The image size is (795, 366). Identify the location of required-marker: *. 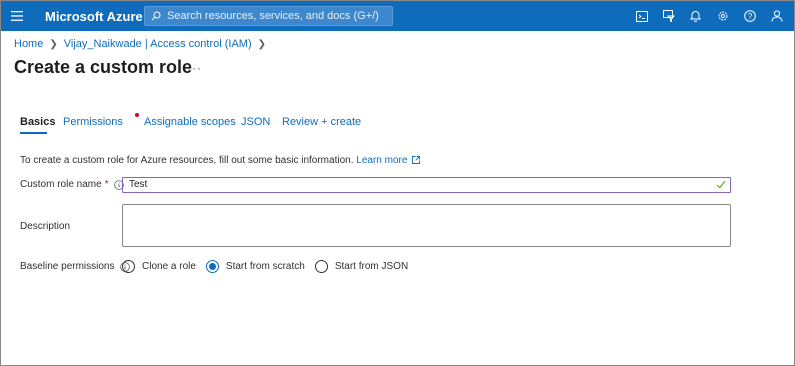
(106, 184).